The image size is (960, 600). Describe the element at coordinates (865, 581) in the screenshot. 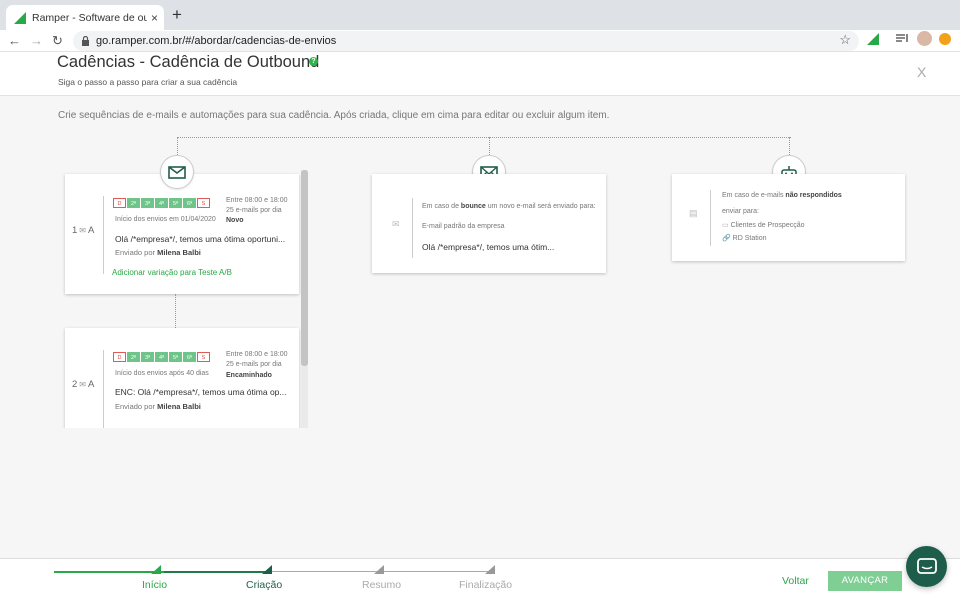

I see `next-button: AVANÇAR` at that location.